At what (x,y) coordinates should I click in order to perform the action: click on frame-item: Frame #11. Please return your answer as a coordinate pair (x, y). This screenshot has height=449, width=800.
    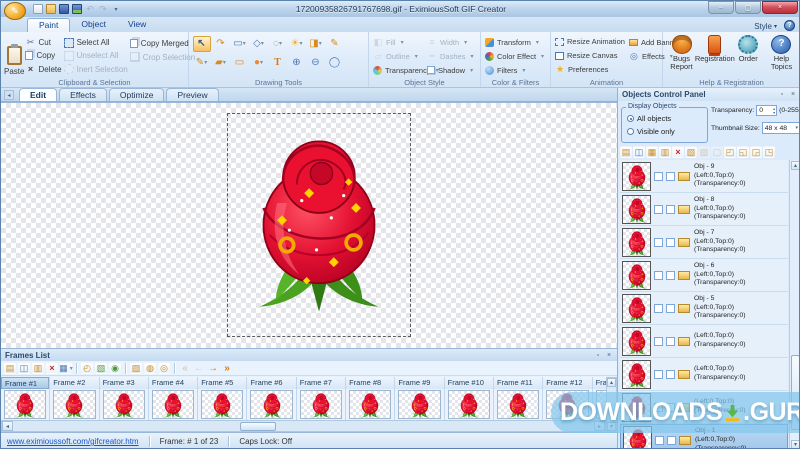
    Looking at the image, I should click on (518, 398).